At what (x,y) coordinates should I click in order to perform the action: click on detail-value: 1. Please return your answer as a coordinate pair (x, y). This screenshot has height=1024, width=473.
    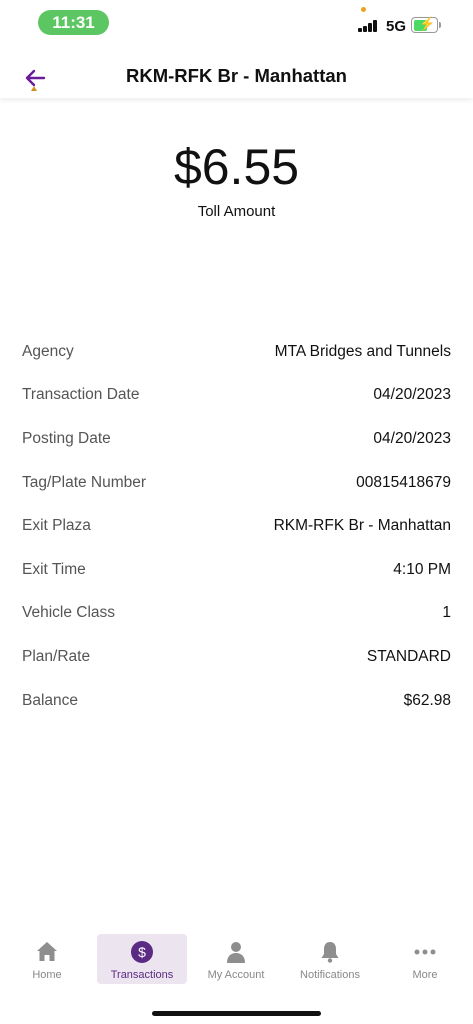
    Looking at the image, I should click on (446, 613).